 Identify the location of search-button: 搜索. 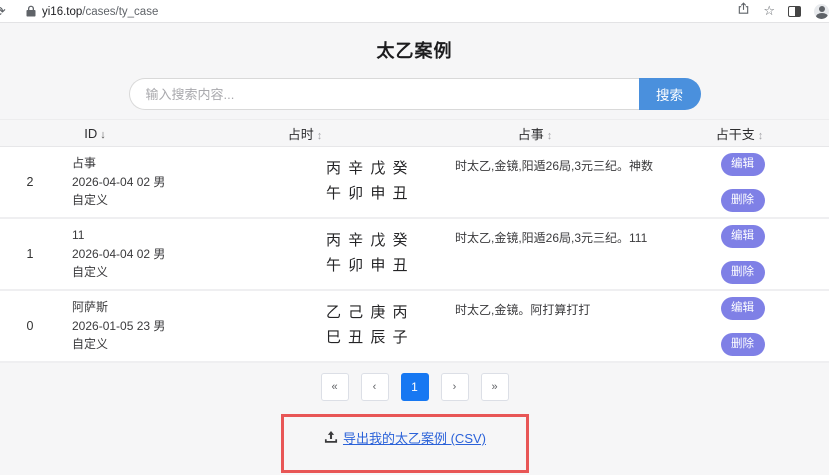
(669, 94).